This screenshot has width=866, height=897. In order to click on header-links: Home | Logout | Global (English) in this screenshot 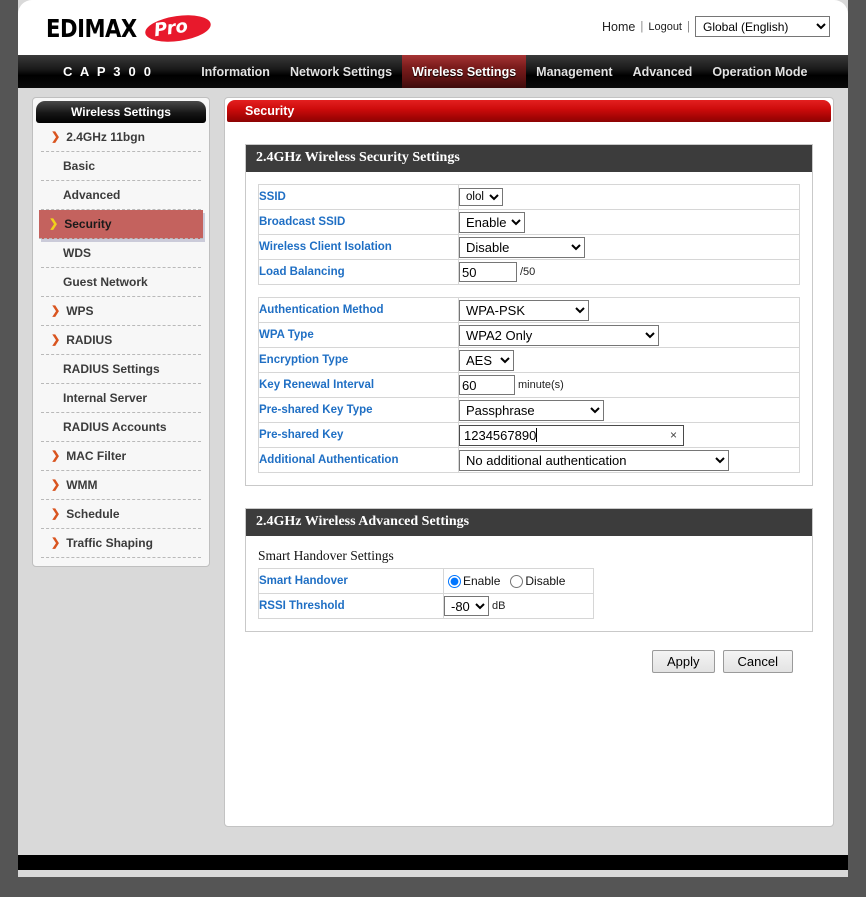, I will do `click(716, 26)`.